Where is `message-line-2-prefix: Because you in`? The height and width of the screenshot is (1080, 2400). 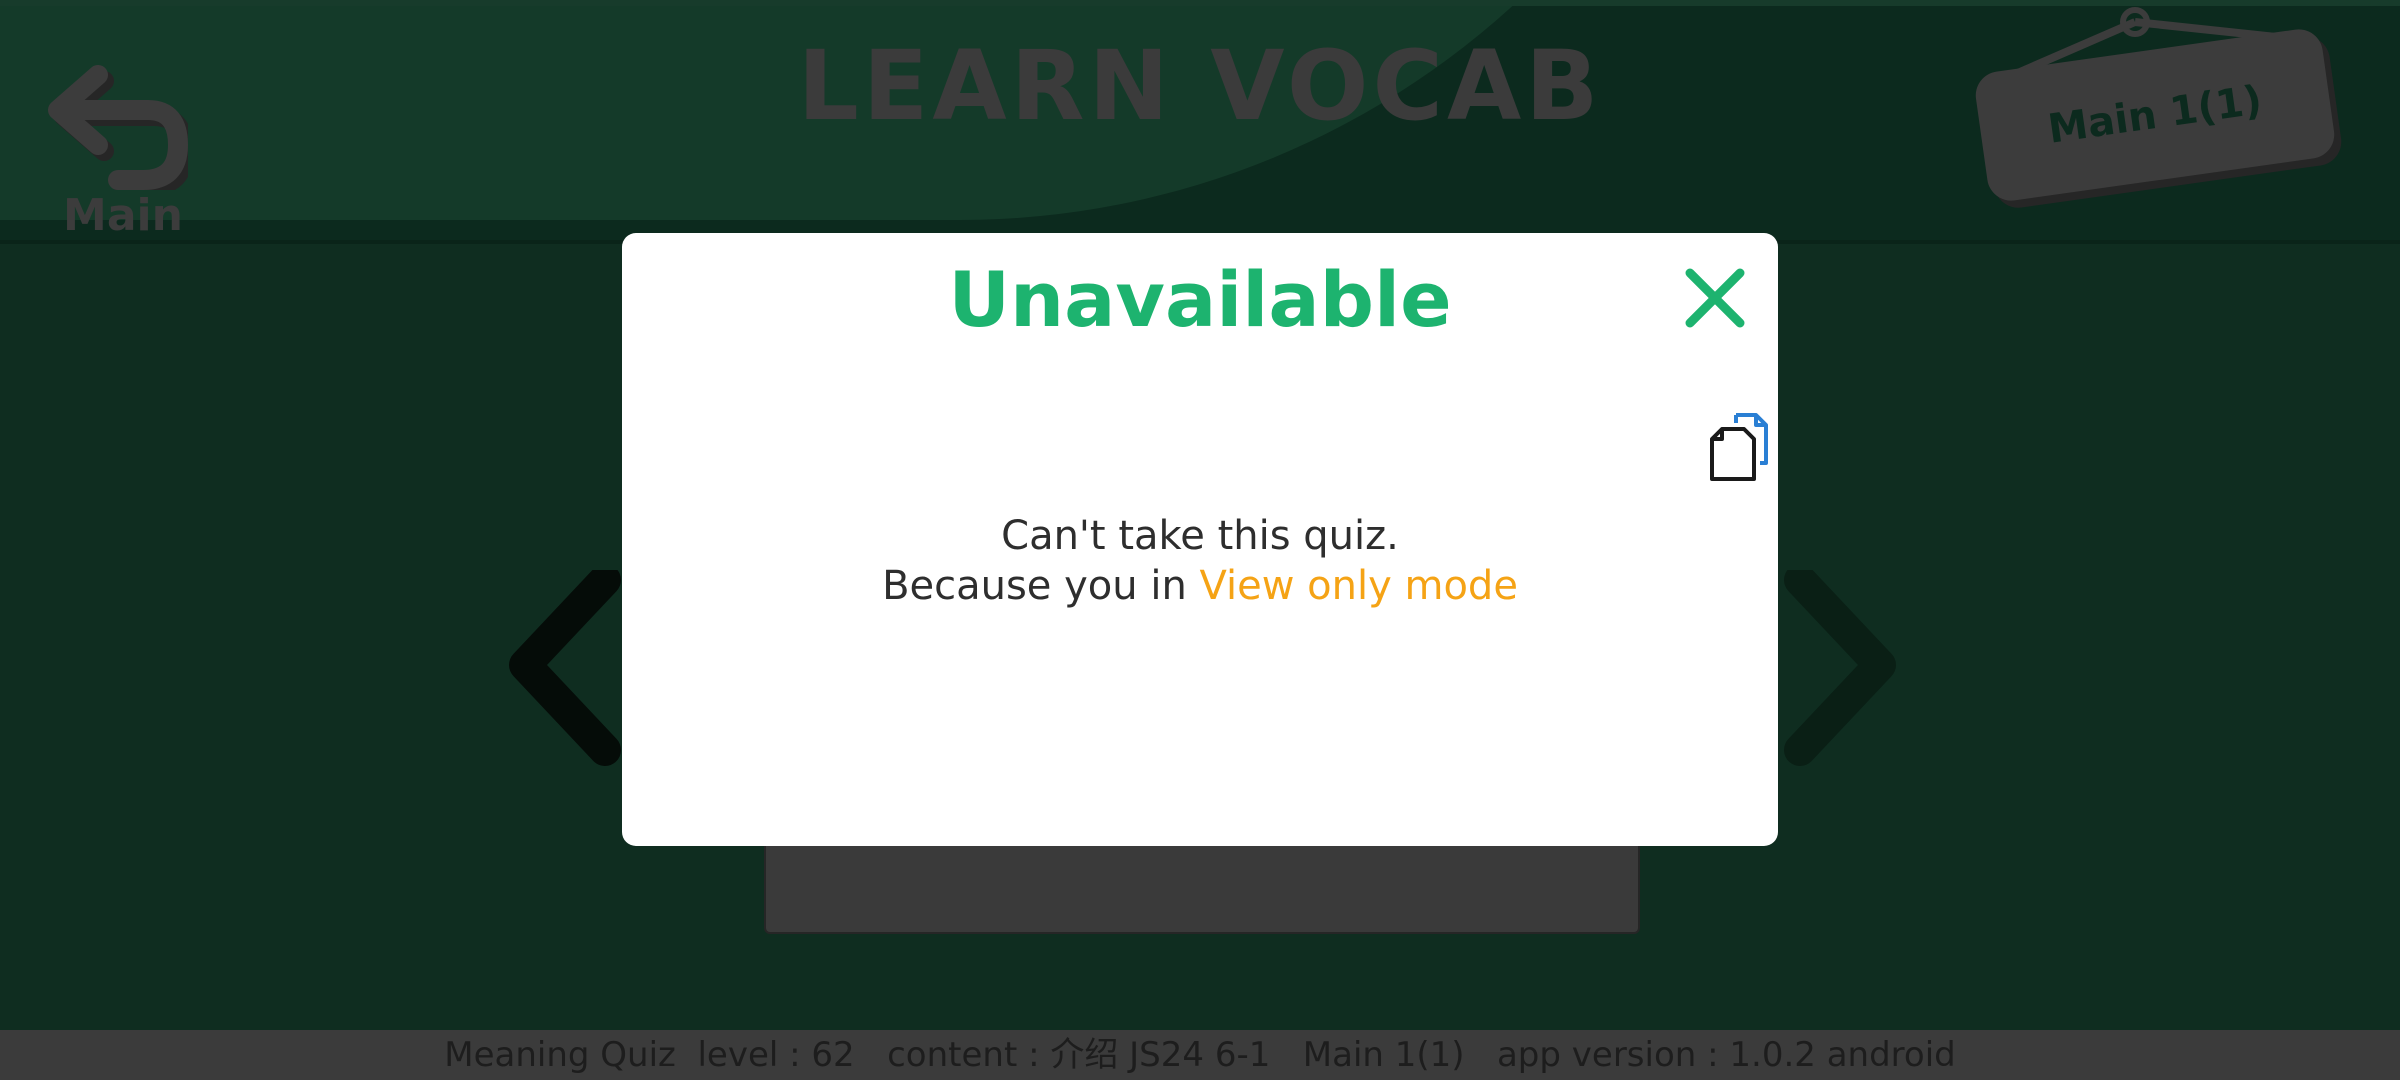
message-line-2-prefix: Because you in is located at coordinates (1041, 586).